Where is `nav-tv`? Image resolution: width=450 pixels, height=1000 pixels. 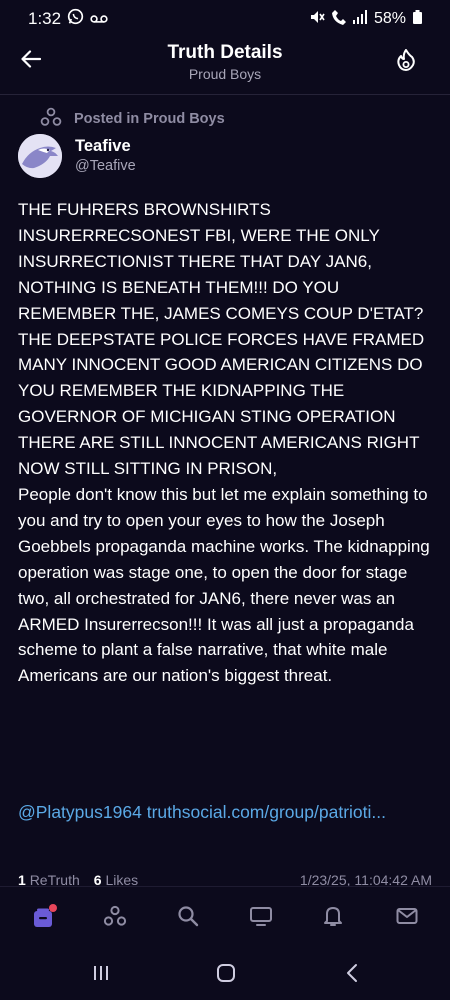
nav-tv is located at coordinates (261, 918).